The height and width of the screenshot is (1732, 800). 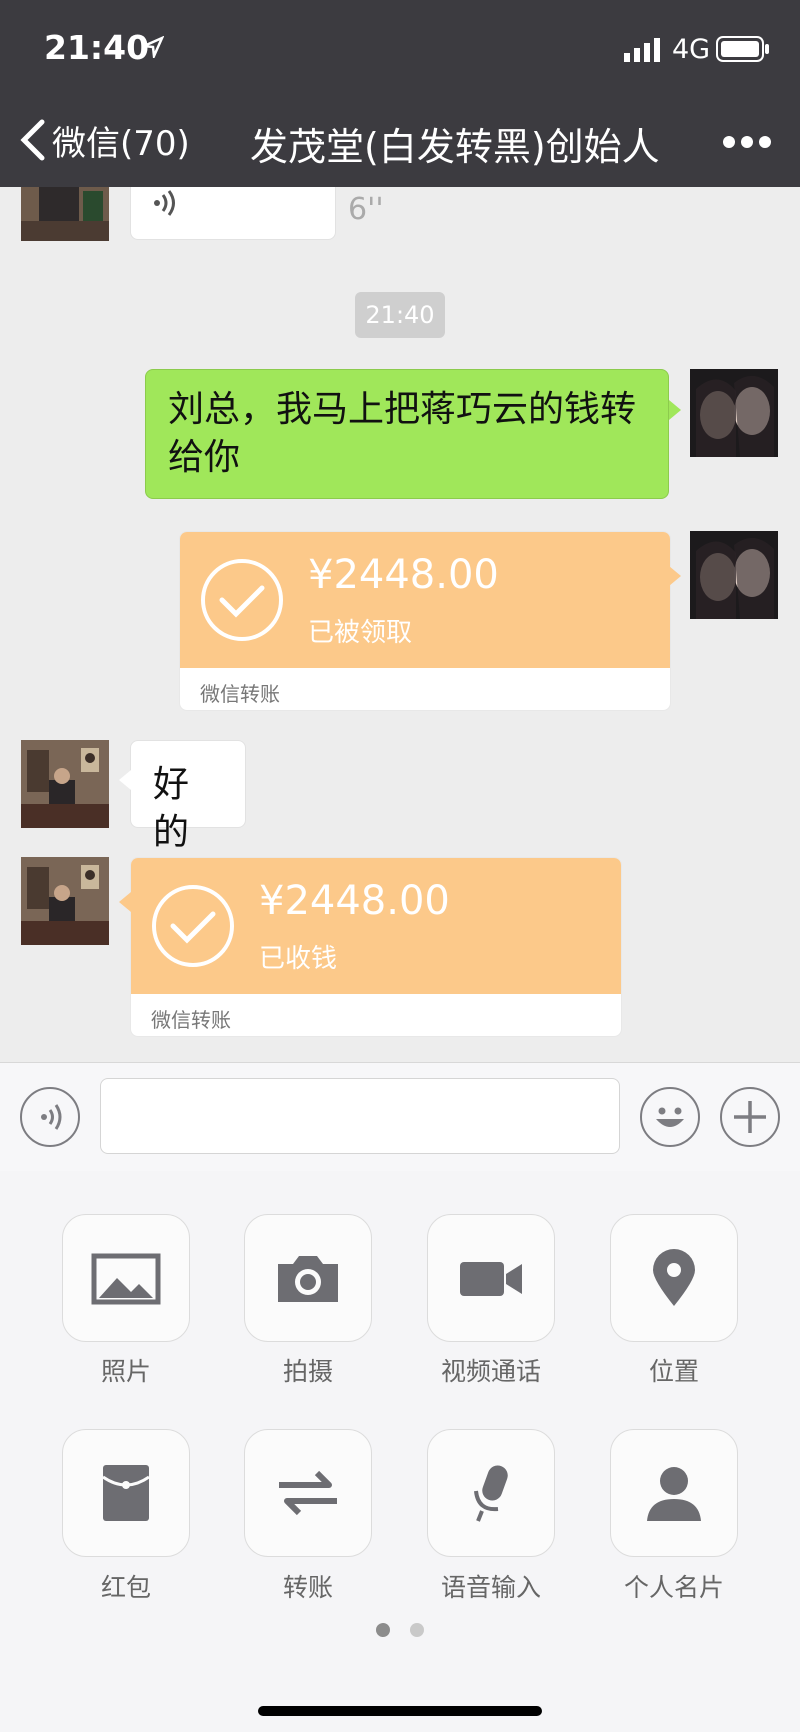 I want to click on contact-card-button, so click(x=674, y=1493).